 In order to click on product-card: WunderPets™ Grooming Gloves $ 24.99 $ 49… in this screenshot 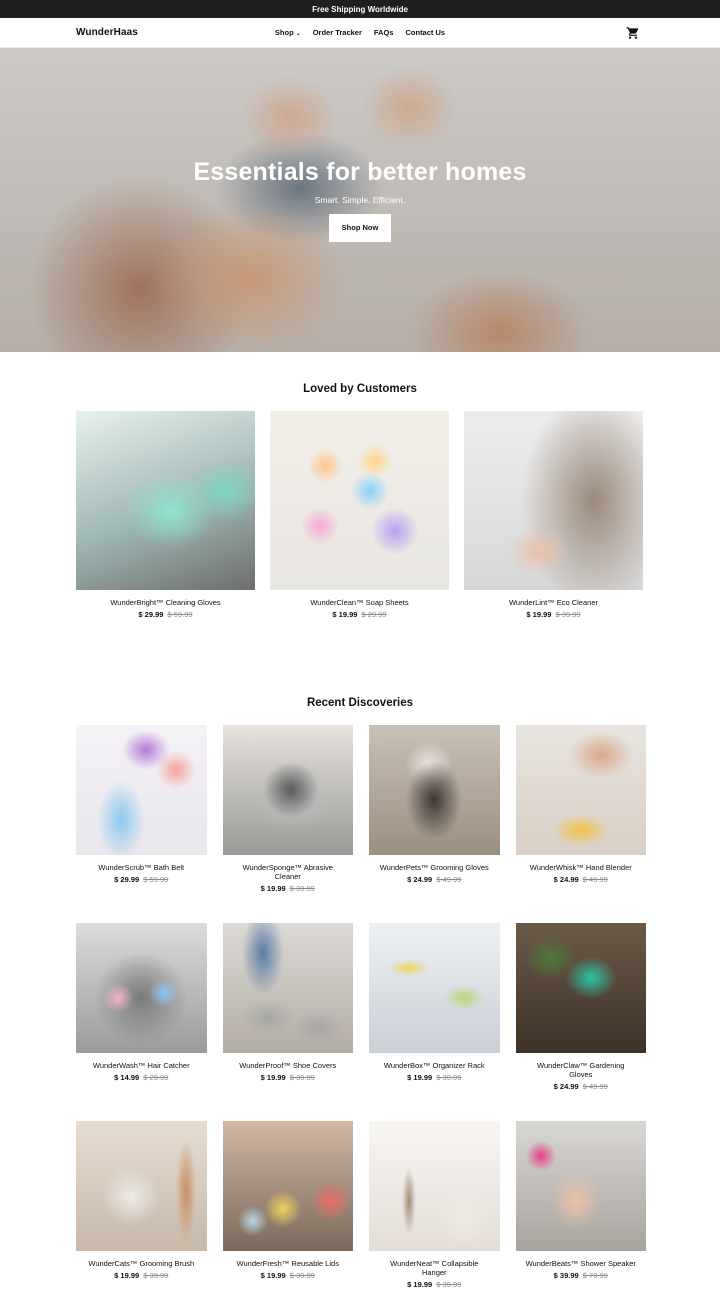, I will do `click(434, 809)`.